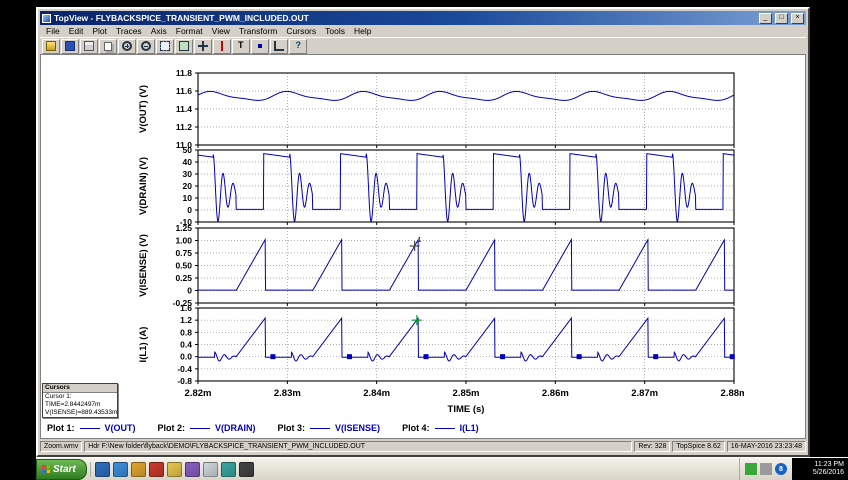  What do you see at coordinates (186, 345) in the screenshot?
I see `svg-text: 0.4` at bounding box center [186, 345].